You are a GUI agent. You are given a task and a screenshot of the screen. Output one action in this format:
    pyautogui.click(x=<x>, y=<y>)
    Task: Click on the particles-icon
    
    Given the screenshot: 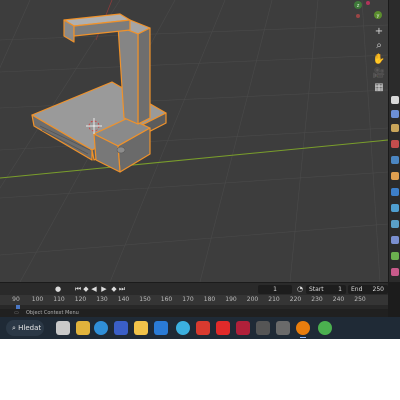 What is the action you would take?
    pyautogui.click(x=395, y=208)
    